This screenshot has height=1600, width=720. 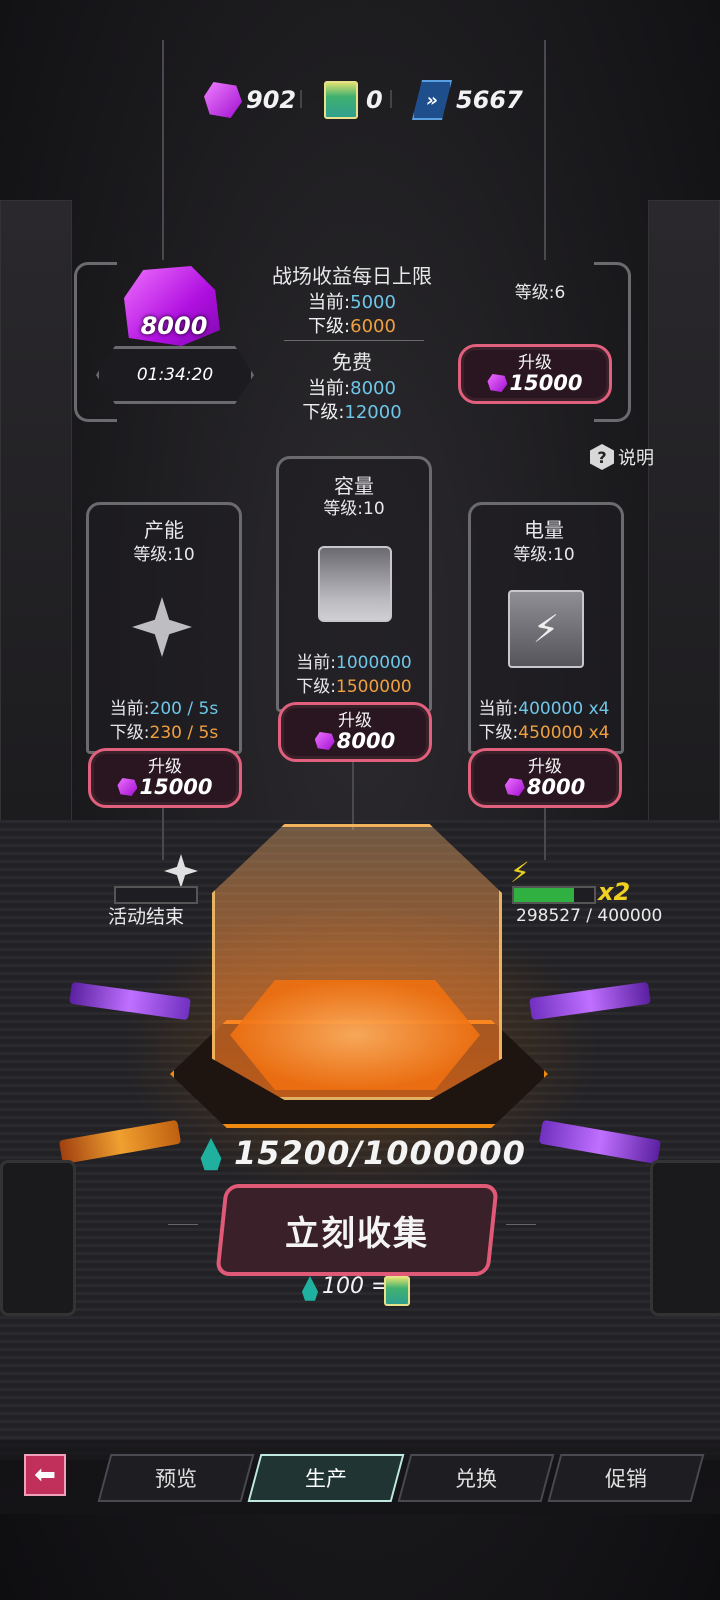 I want to click on current-value: 400000 x4, so click(x=564, y=709).